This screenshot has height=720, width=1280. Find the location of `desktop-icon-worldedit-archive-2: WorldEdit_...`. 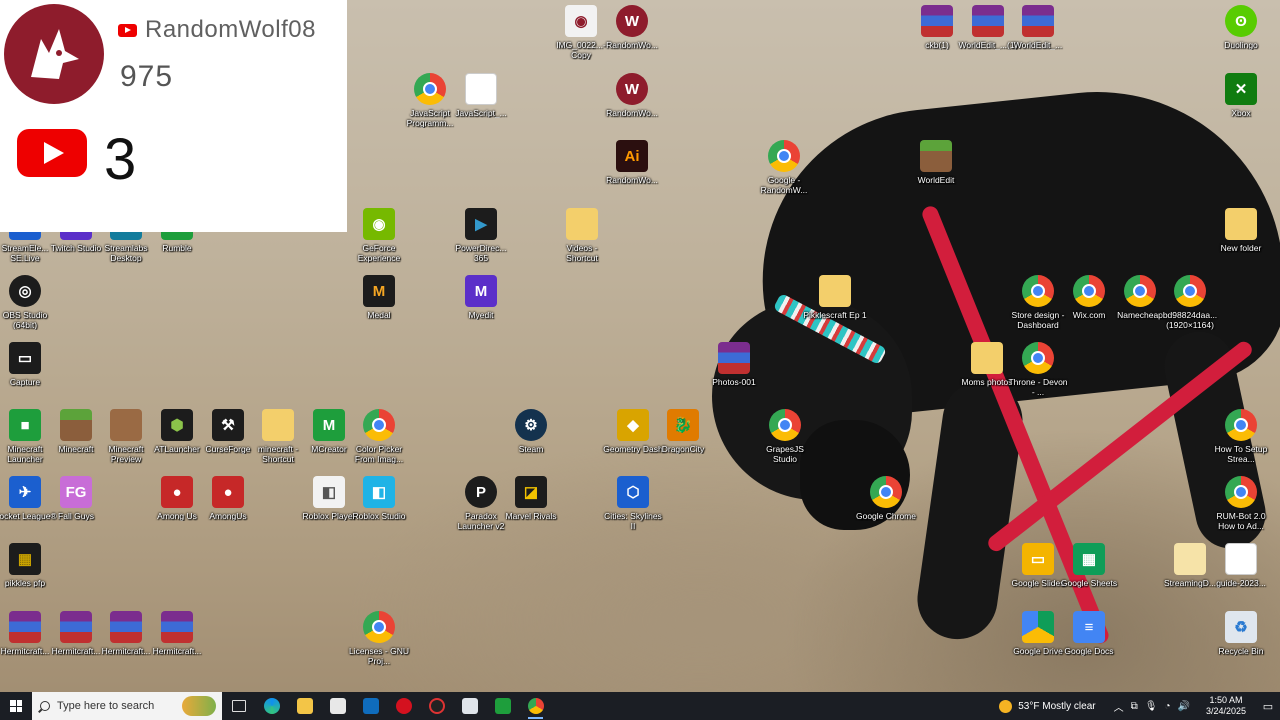

desktop-icon-worldedit-archive-2: WorldEdit_... is located at coordinates (1038, 27).